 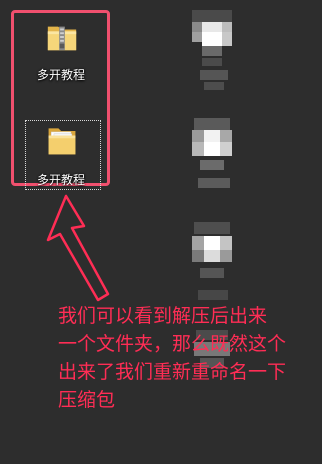 I want to click on annotation-line: 一个文件夹，那么既然这个, so click(x=172, y=344).